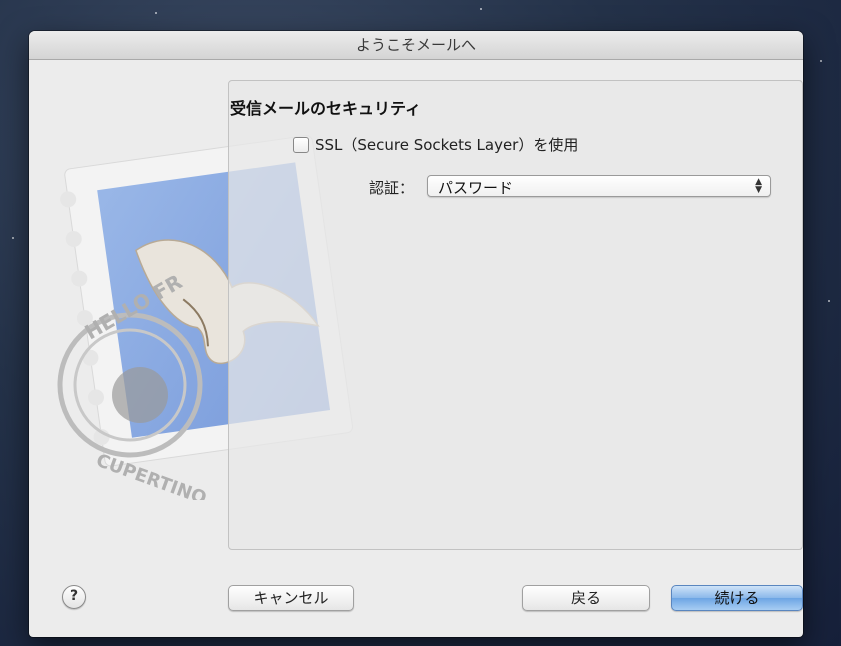 The width and height of the screenshot is (841, 646). I want to click on continue-button: 続ける, so click(737, 598).